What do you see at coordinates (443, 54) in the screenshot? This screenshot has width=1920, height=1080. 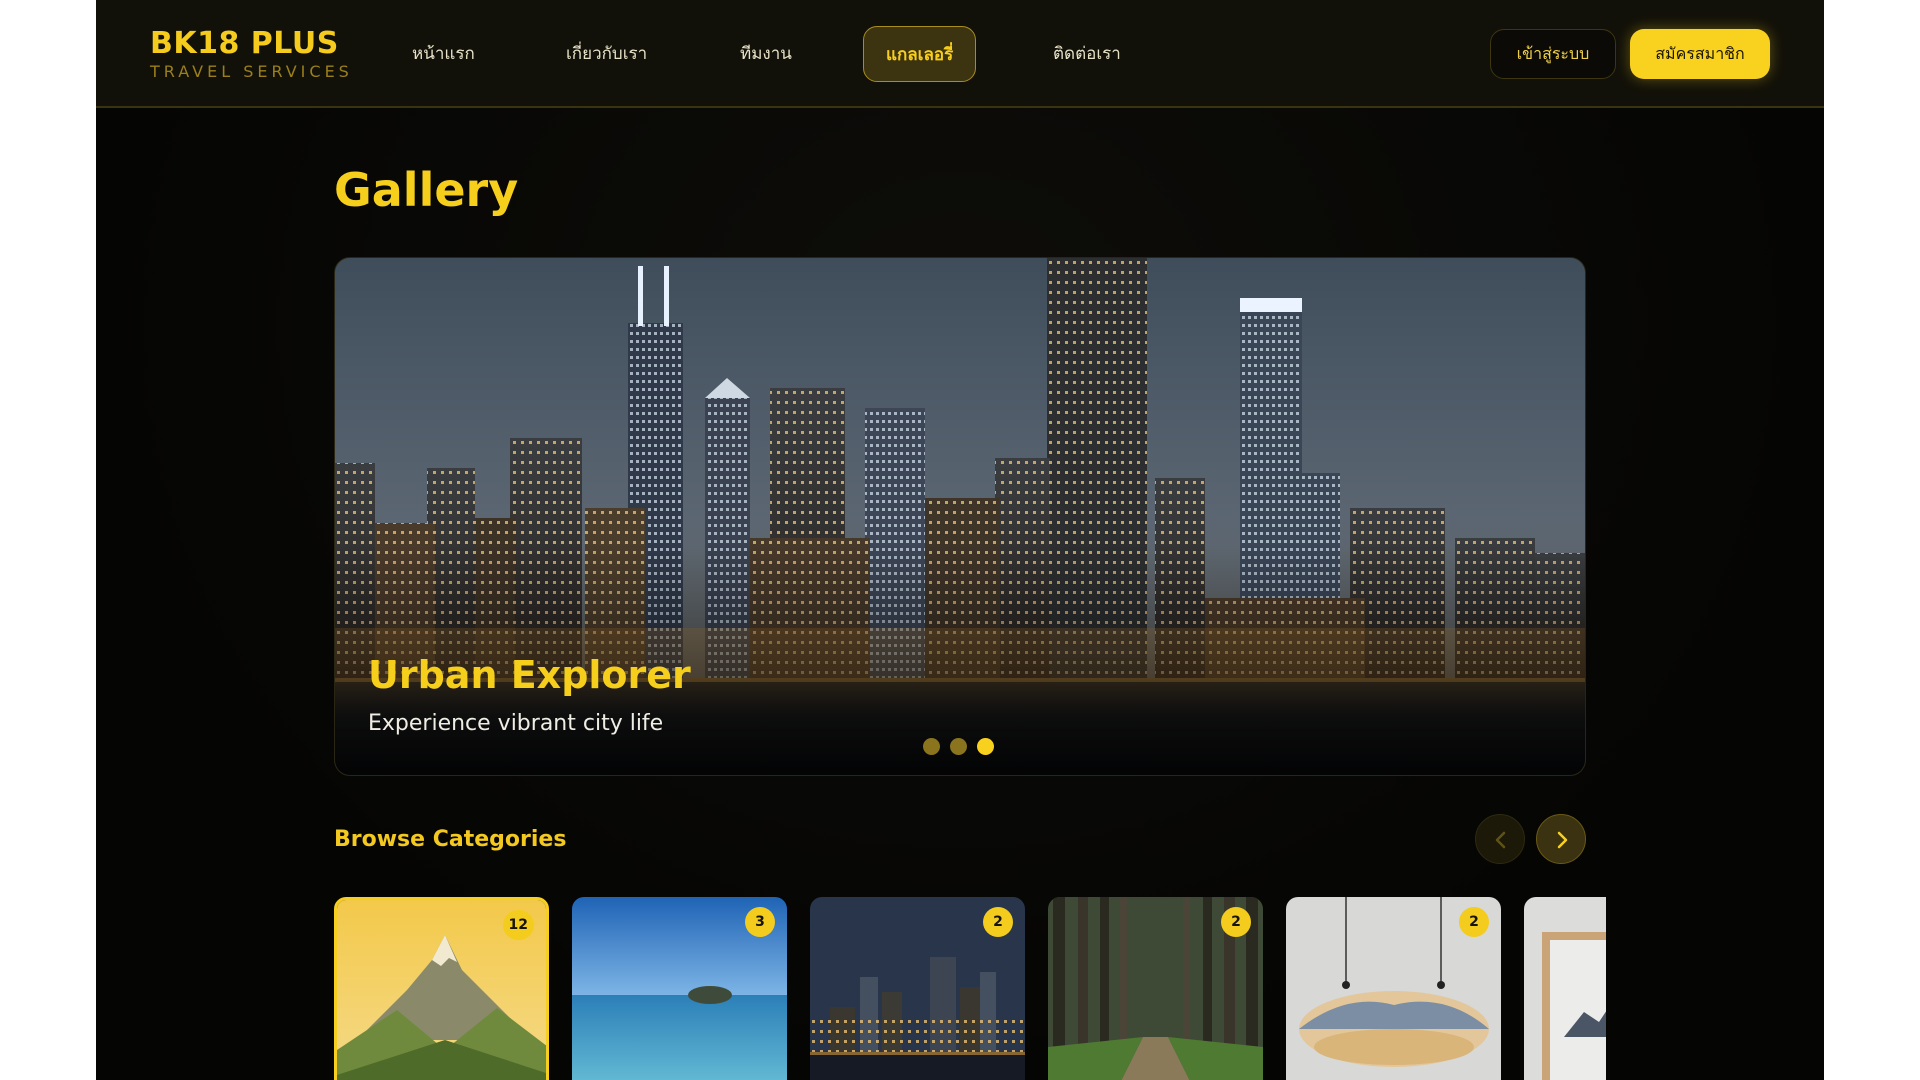 I see `nav-item-home: หน้าแรก` at bounding box center [443, 54].